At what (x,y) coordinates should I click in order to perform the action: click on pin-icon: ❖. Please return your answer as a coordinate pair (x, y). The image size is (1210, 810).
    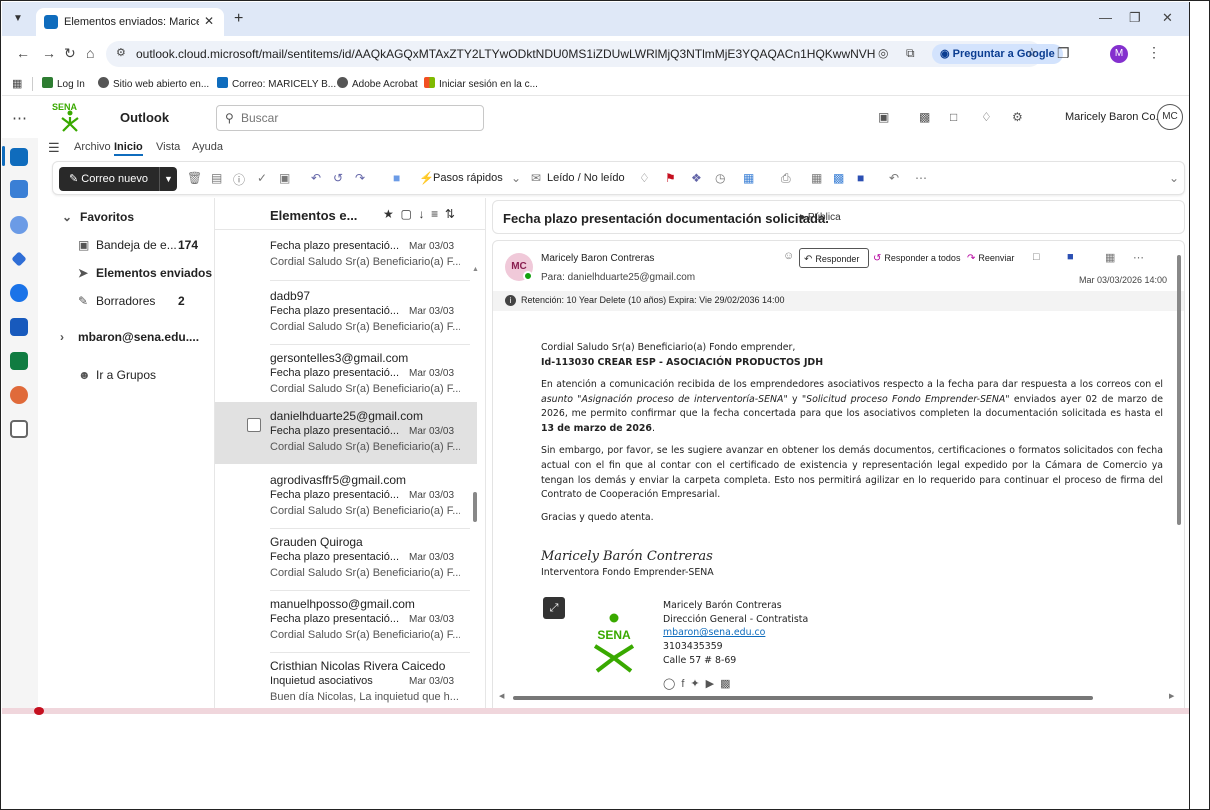
    Looking at the image, I should click on (696, 178).